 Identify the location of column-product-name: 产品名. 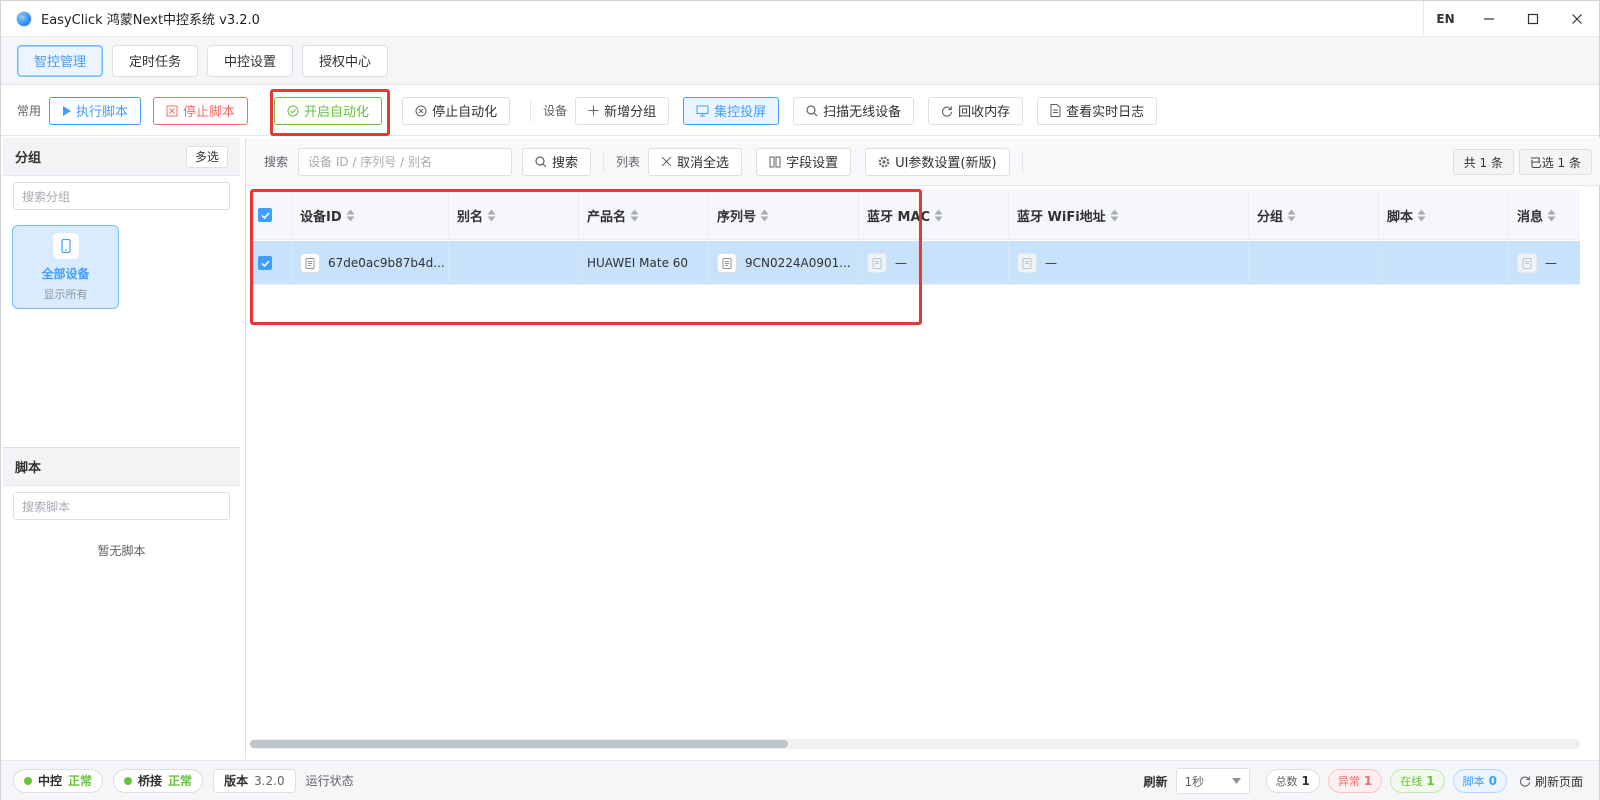
(644, 215).